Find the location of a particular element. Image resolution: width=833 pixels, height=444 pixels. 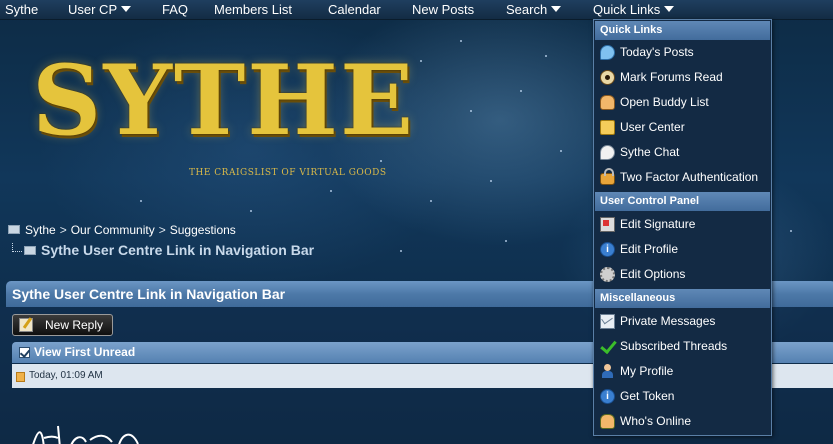

new-reply-button: New Reply is located at coordinates (62, 325).